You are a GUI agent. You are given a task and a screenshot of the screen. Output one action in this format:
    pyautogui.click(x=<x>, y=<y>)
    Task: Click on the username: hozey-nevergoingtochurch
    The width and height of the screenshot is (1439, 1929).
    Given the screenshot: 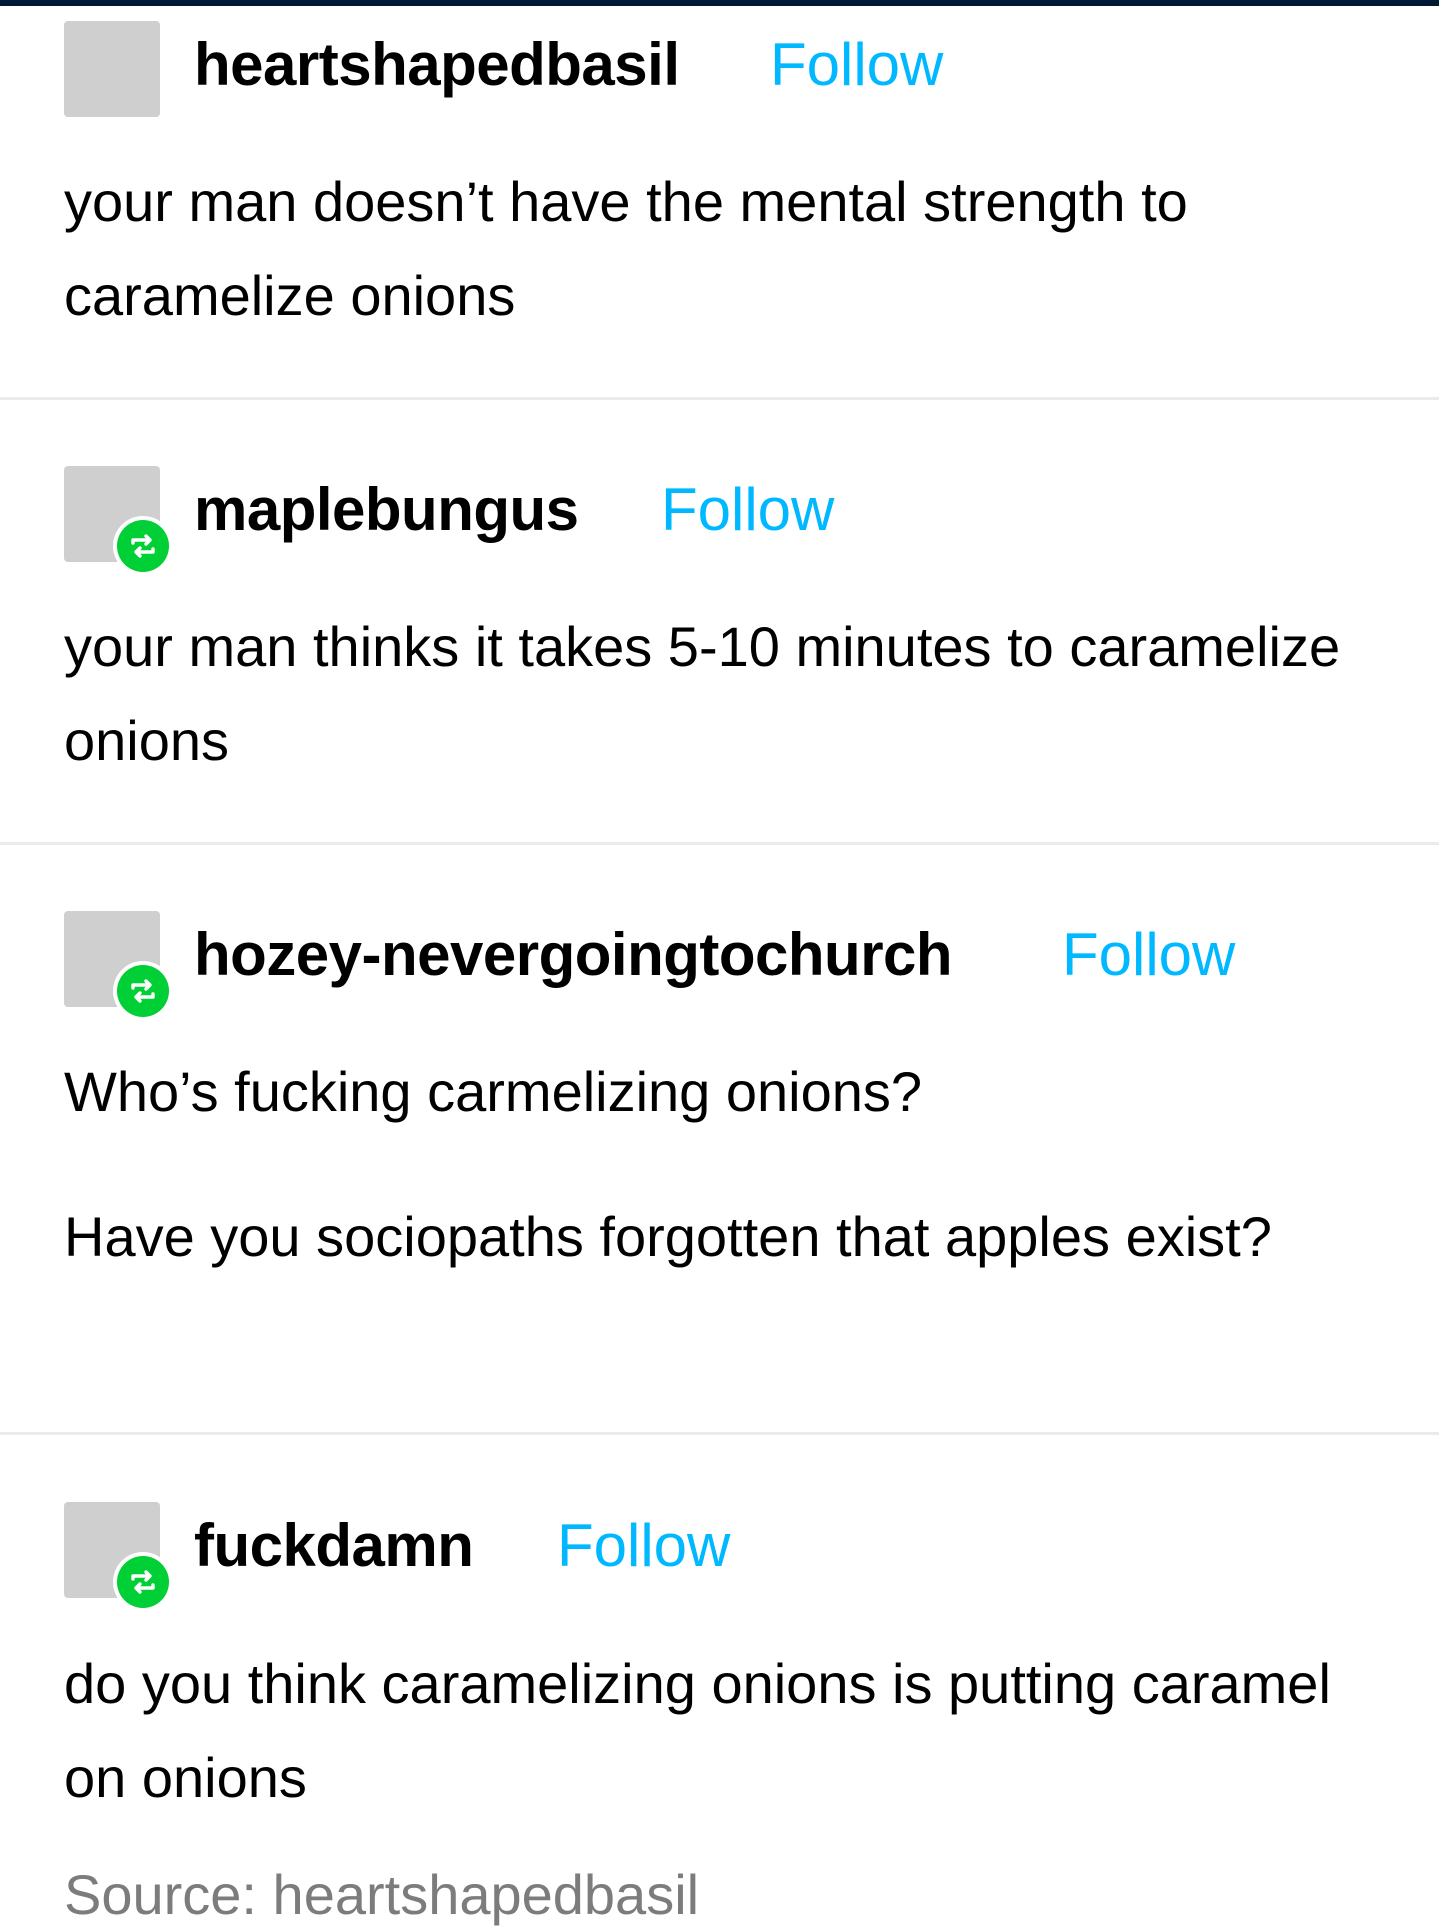 What is the action you would take?
    pyautogui.click(x=573, y=954)
    